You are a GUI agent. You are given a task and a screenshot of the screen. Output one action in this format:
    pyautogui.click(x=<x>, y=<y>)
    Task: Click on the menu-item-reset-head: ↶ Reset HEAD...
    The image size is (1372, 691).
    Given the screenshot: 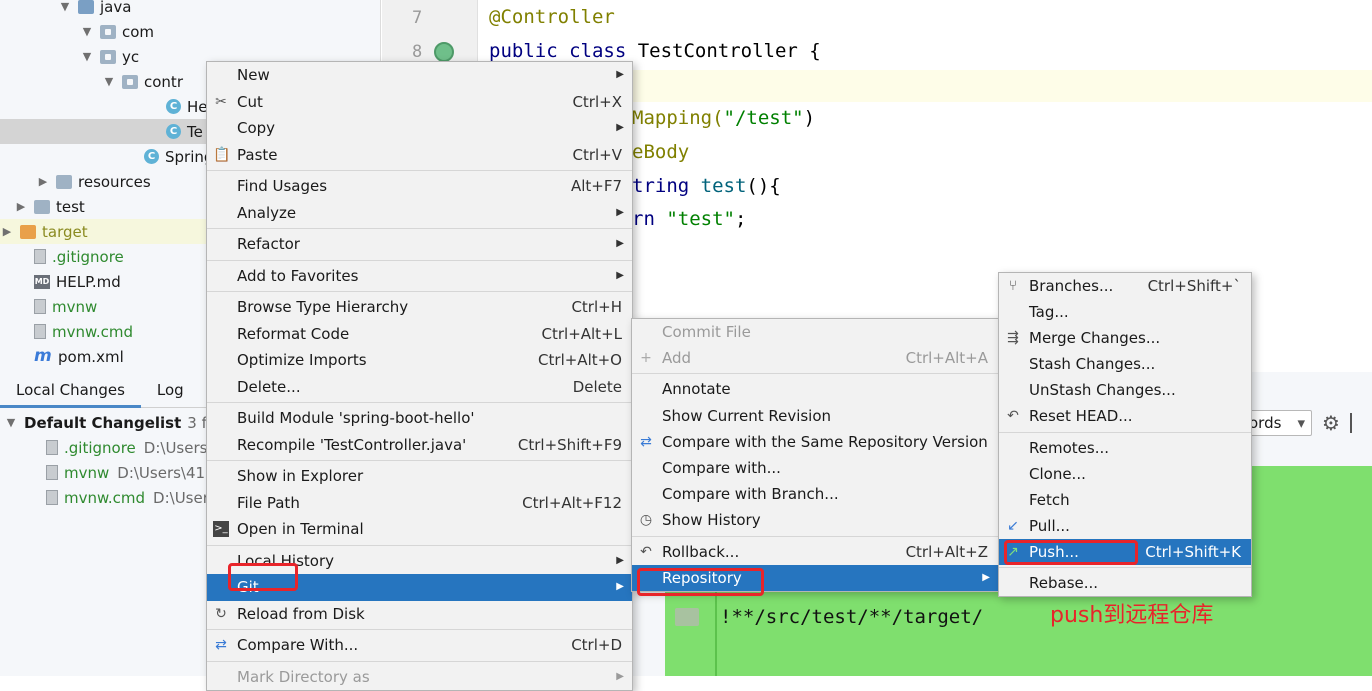 What is the action you would take?
    pyautogui.click(x=1125, y=416)
    